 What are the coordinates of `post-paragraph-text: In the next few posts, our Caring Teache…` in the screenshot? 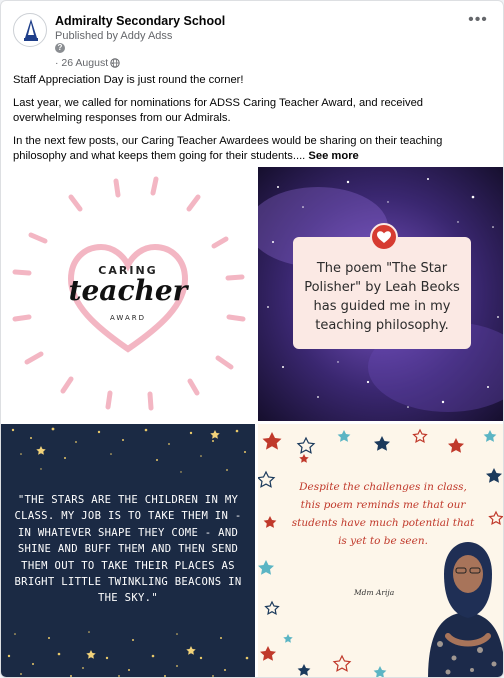 It's located at (228, 148).